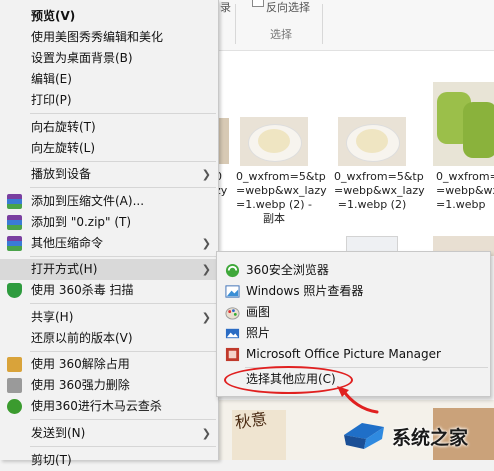  Describe the element at coordinates (358, 400) in the screenshot. I see `annotation-arrow-icon` at that location.